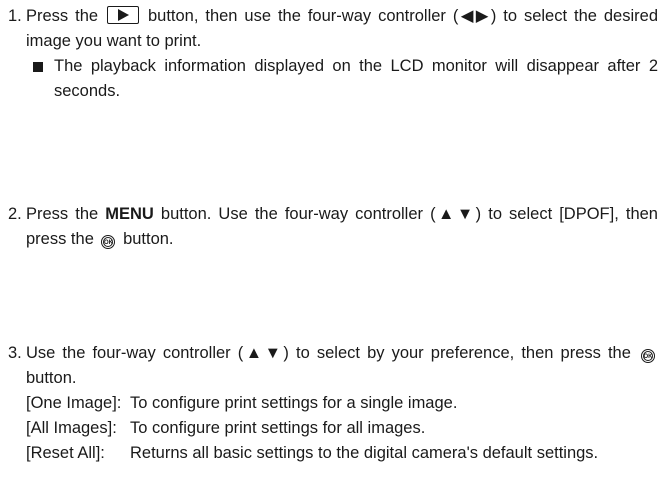 The width and height of the screenshot is (667, 491). I want to click on option-key: [Reset All]:, so click(65, 453).